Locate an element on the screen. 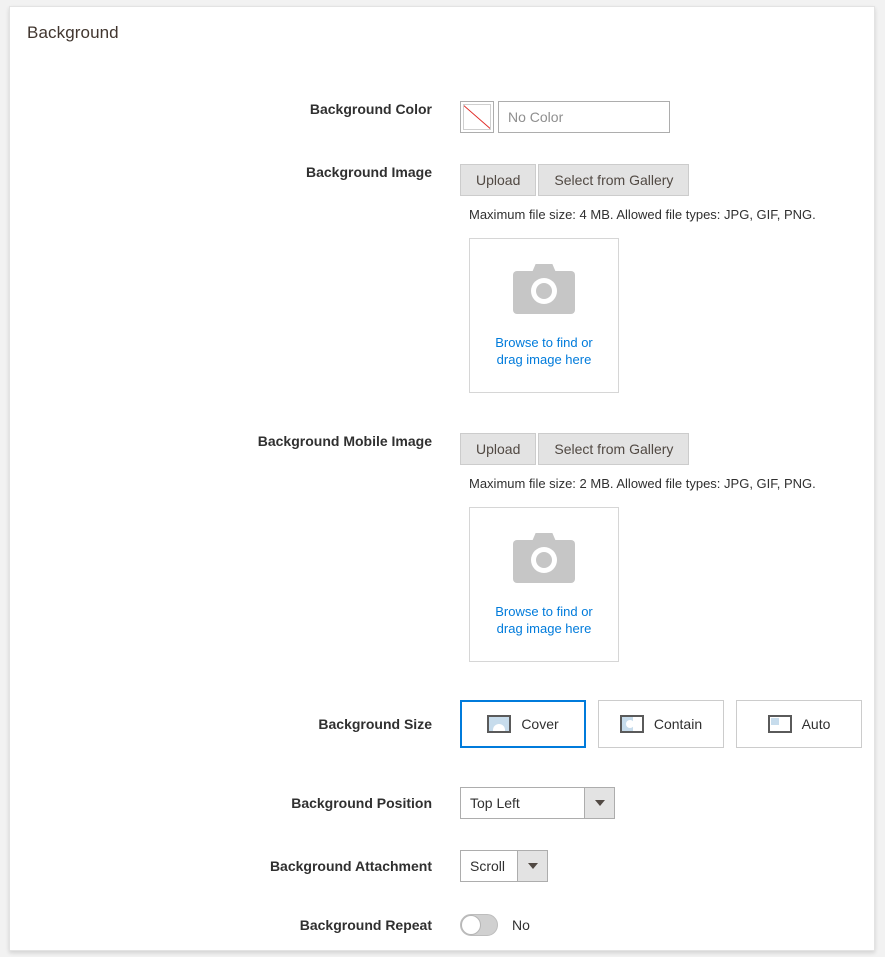  page-title: Background is located at coordinates (73, 32).